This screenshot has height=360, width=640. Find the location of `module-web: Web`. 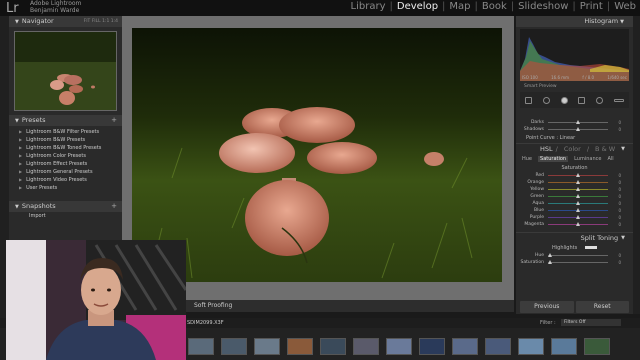

module-web: Web is located at coordinates (625, 6).